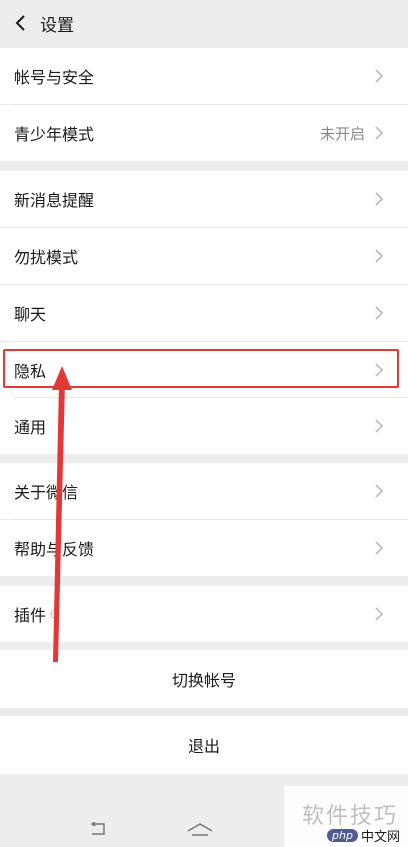 Image resolution: width=408 pixels, height=847 pixels. What do you see at coordinates (46, 492) in the screenshot?
I see `settings-item-label: 关于微信` at bounding box center [46, 492].